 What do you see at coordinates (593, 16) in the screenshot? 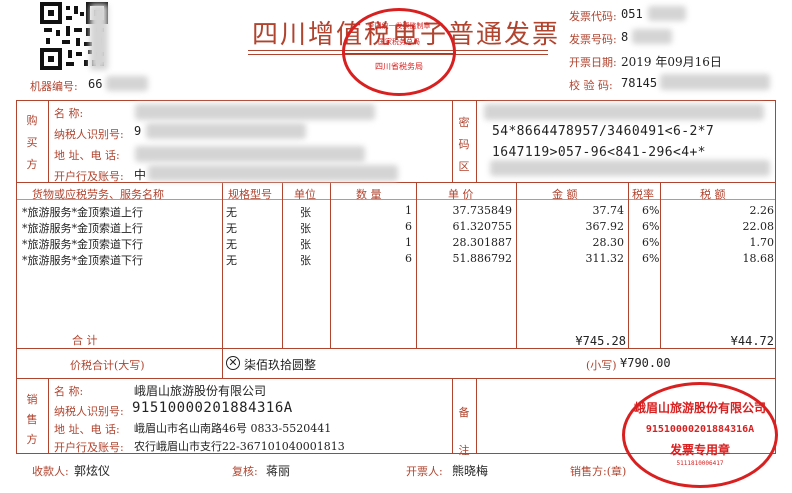
I see `invoice-code-label: 发票代码:` at bounding box center [593, 16].